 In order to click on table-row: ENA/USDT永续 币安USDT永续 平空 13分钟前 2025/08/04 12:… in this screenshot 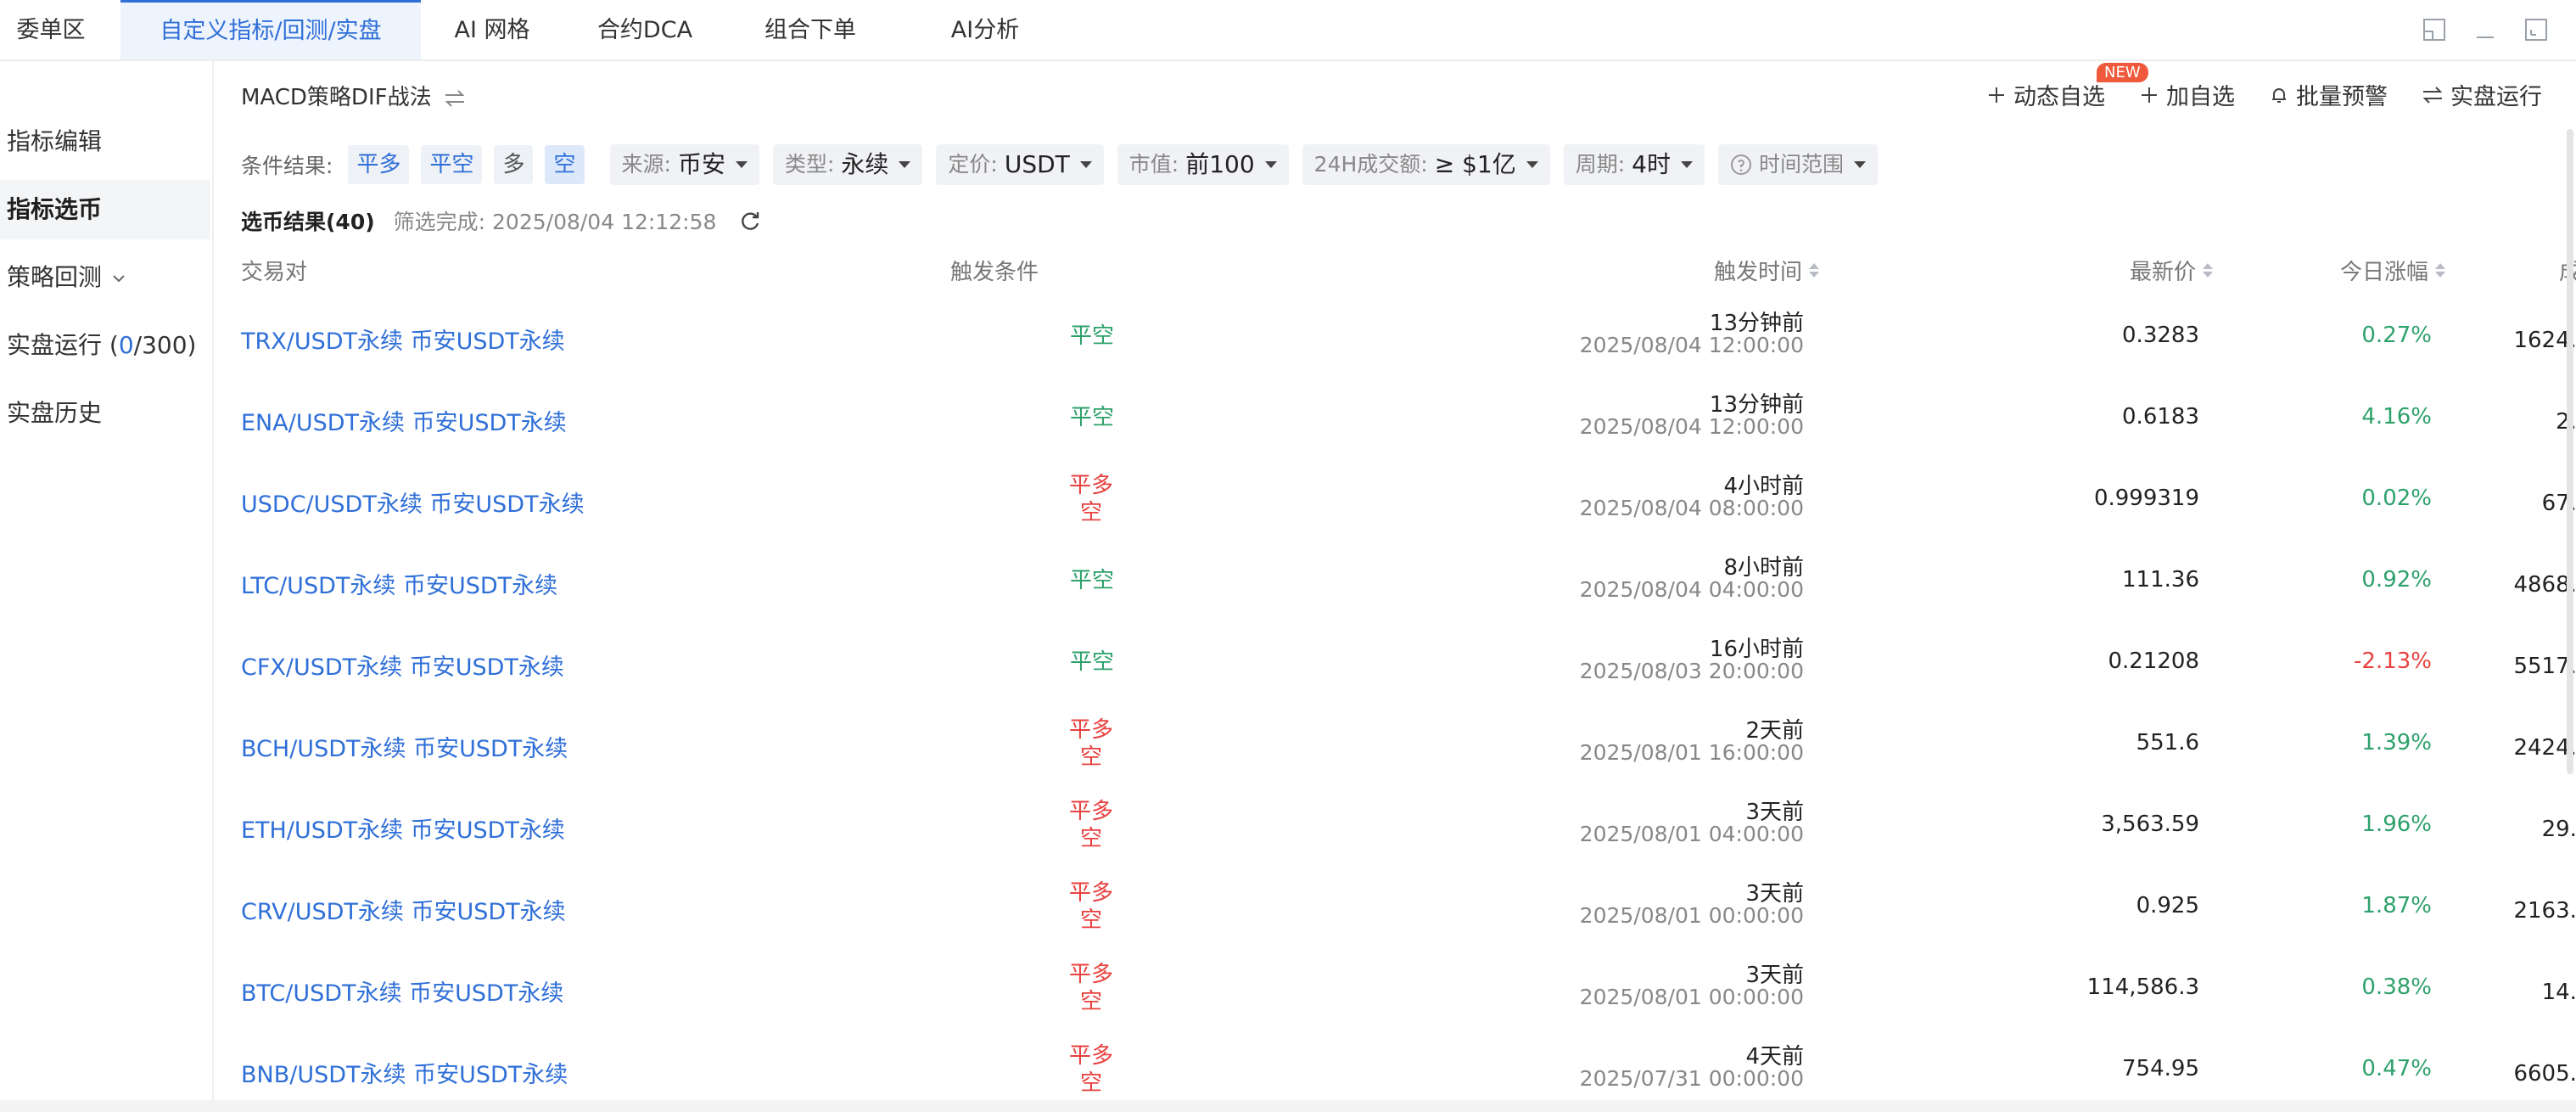, I will do `click(1395, 417)`.